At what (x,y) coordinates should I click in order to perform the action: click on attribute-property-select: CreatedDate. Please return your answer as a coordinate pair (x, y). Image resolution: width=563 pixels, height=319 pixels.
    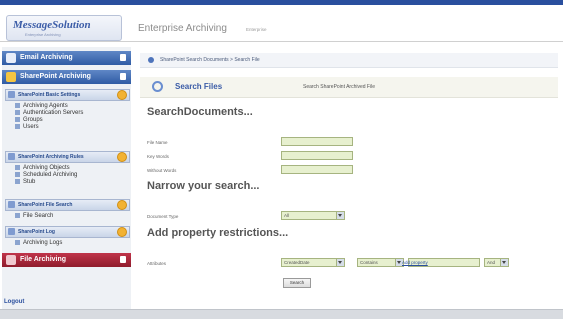
    Looking at the image, I should click on (313, 262).